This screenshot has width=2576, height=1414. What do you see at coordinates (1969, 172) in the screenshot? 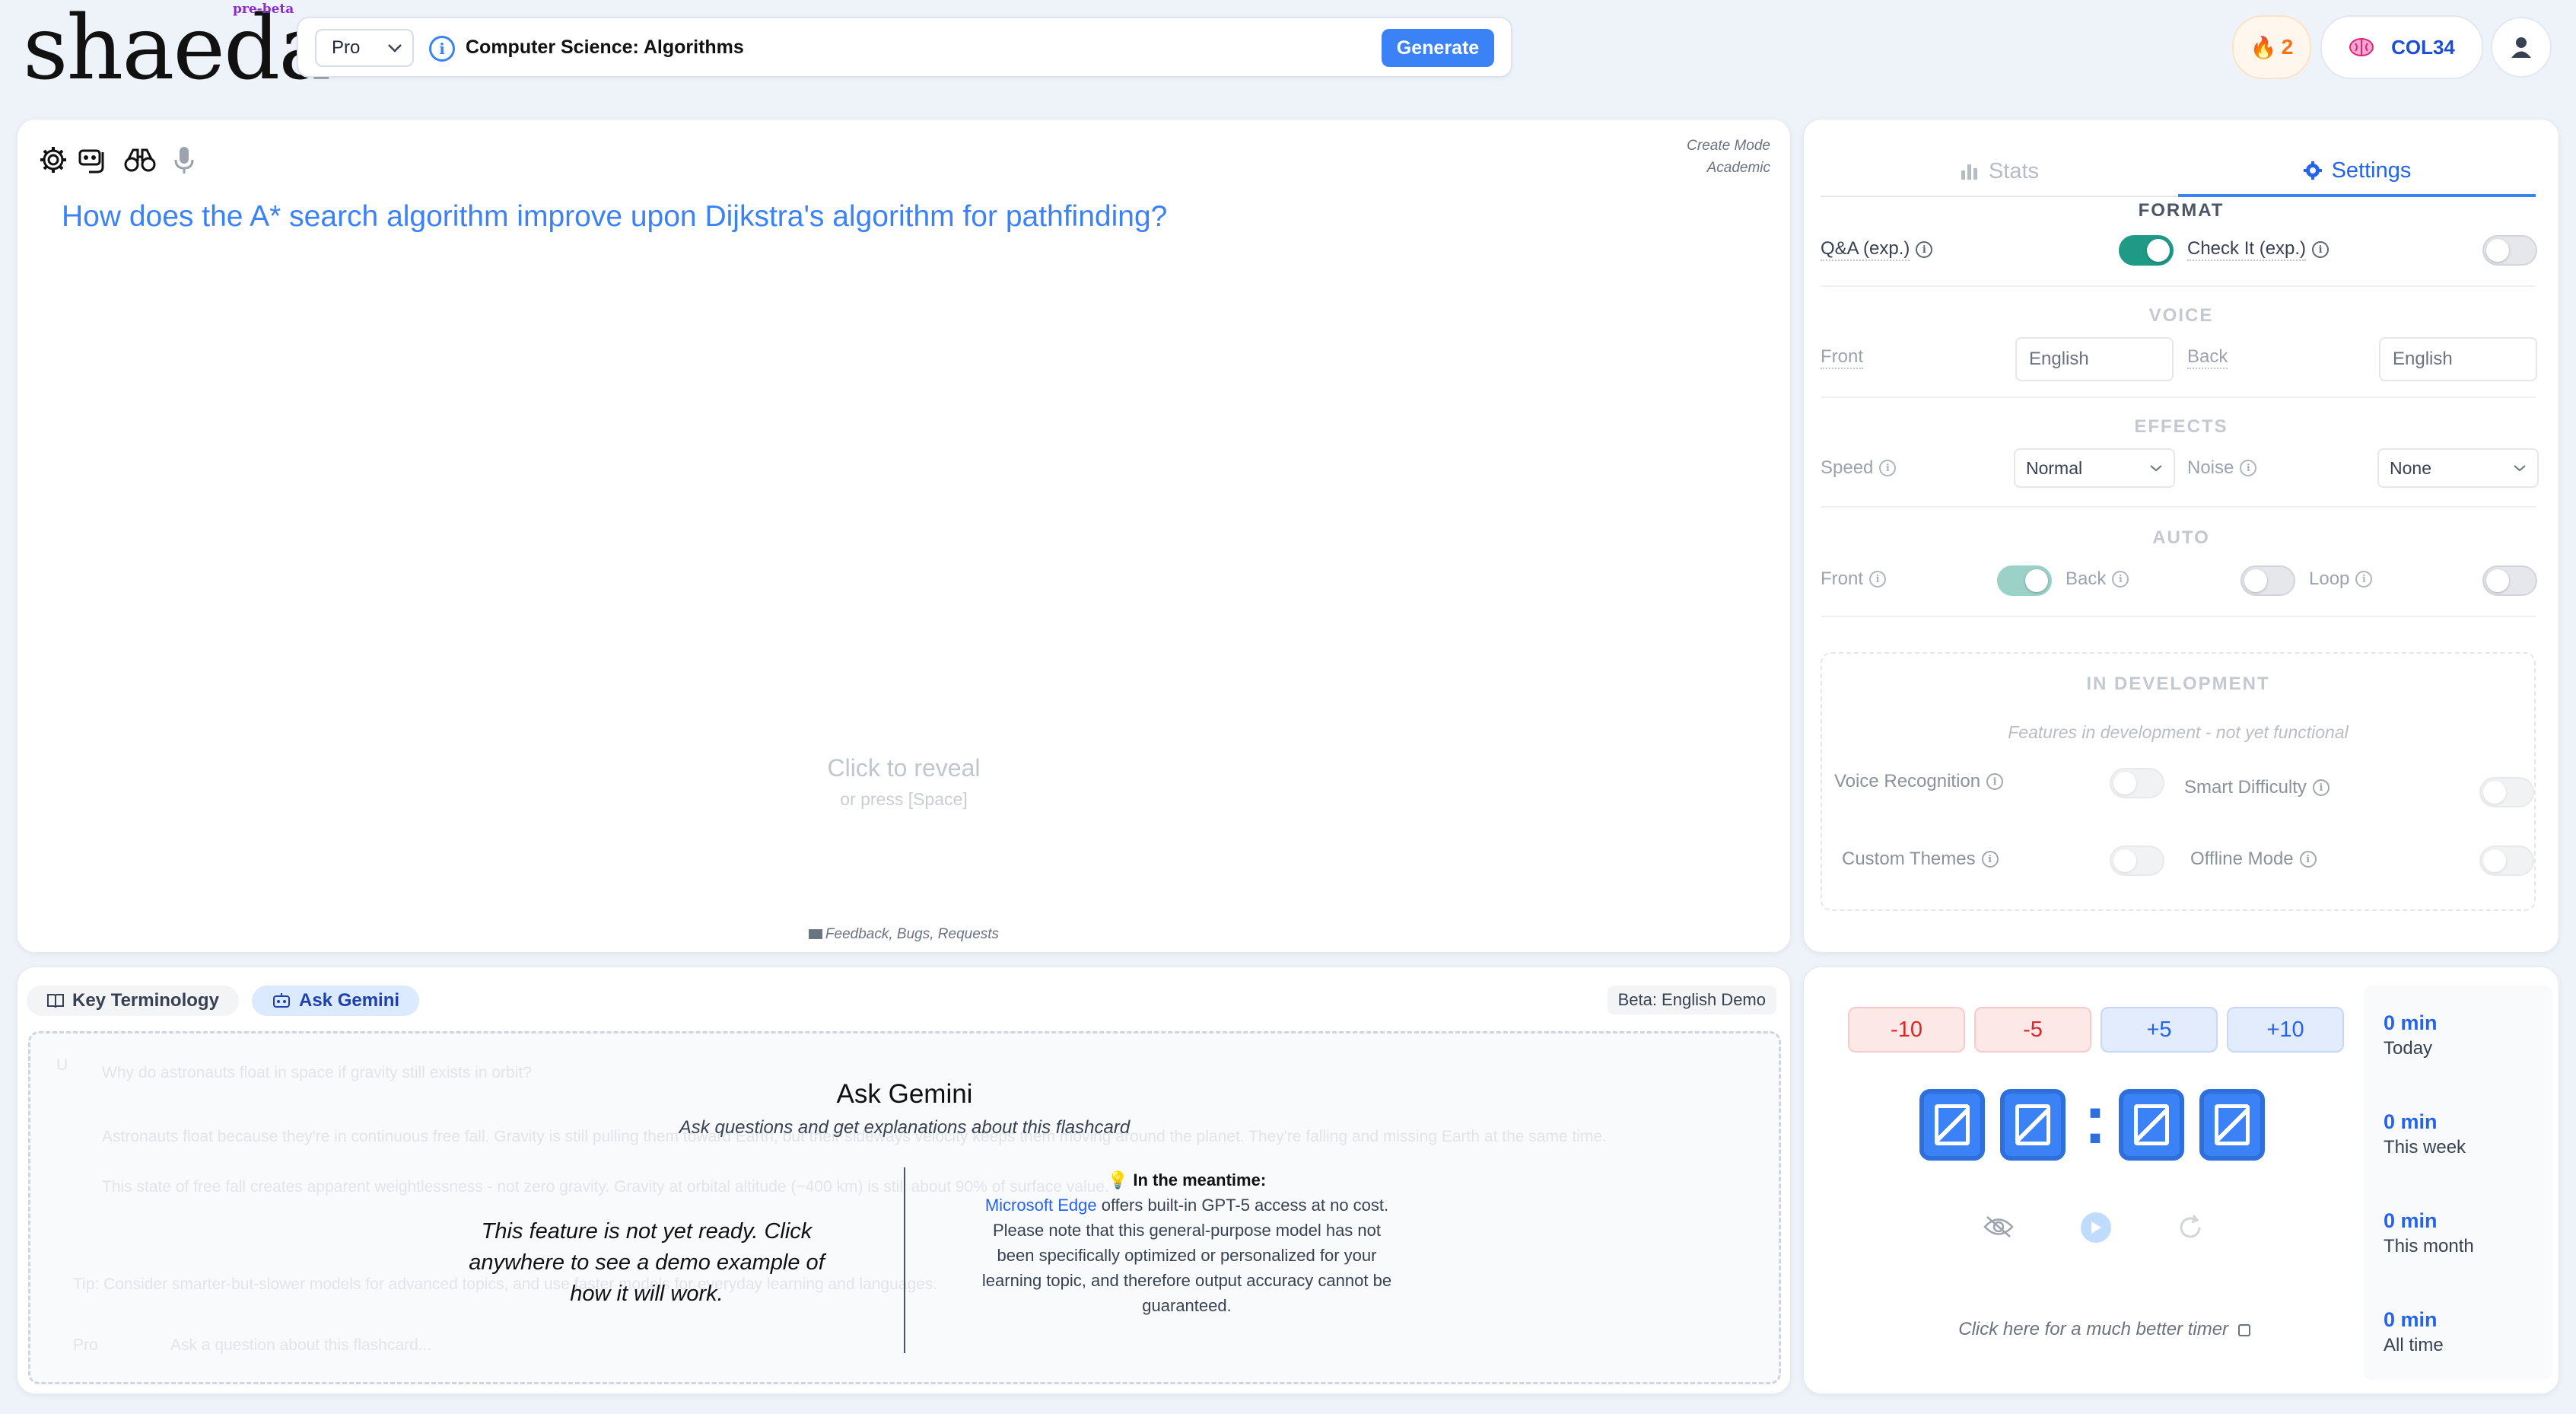
I see `bar-chart-icon` at bounding box center [1969, 172].